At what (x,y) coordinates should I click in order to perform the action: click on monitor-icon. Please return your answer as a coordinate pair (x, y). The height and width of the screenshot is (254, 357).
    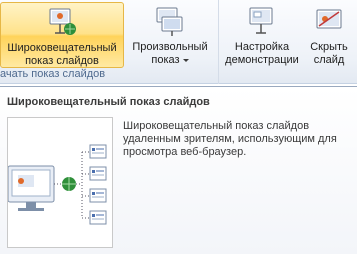
    Looking at the image, I should click on (31, 188).